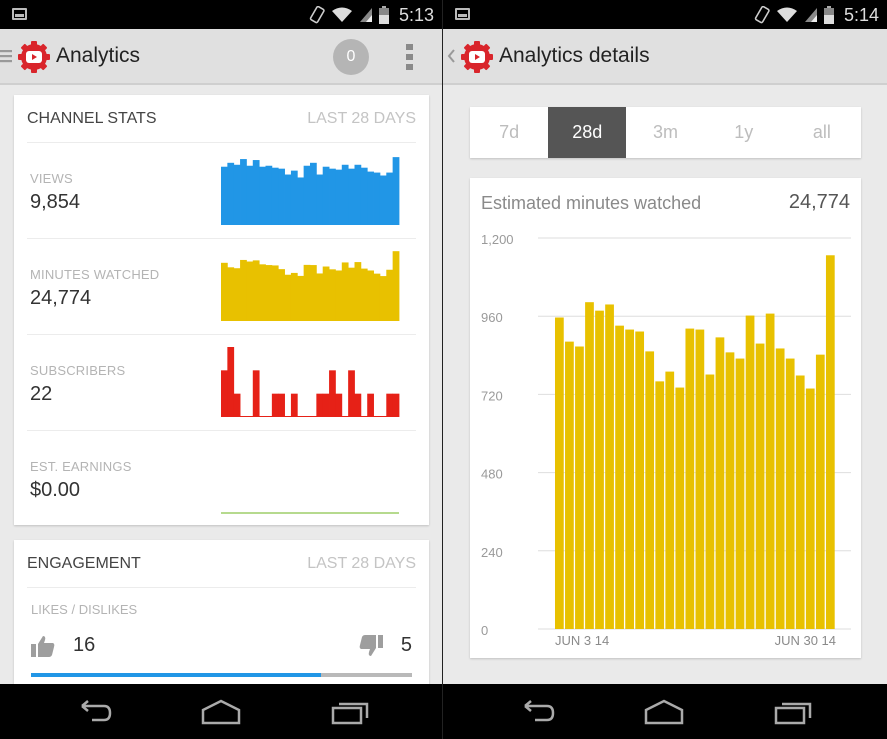 The height and width of the screenshot is (739, 887). I want to click on status-bar: 5:13, so click(221, 14).